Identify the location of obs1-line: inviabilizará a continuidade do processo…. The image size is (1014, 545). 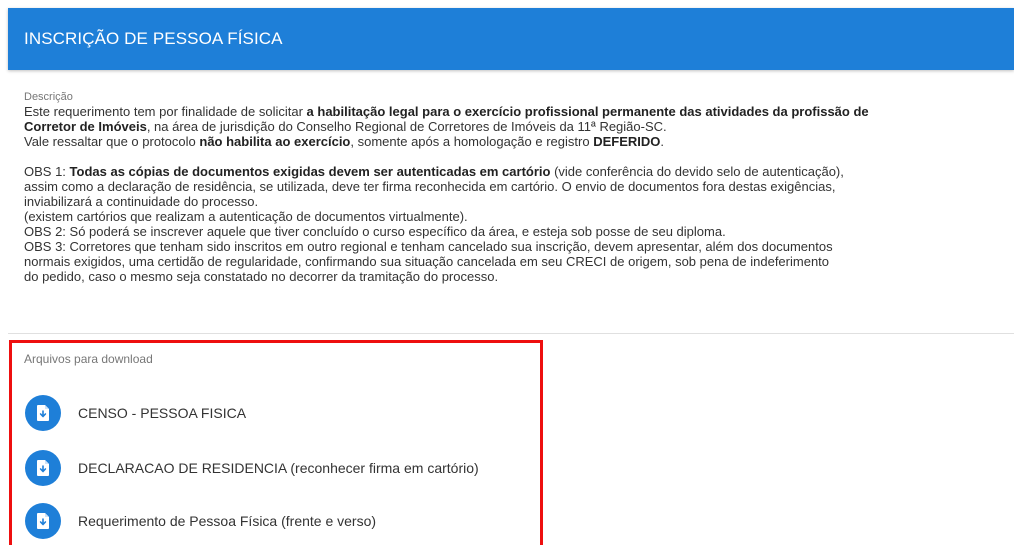
(141, 201).